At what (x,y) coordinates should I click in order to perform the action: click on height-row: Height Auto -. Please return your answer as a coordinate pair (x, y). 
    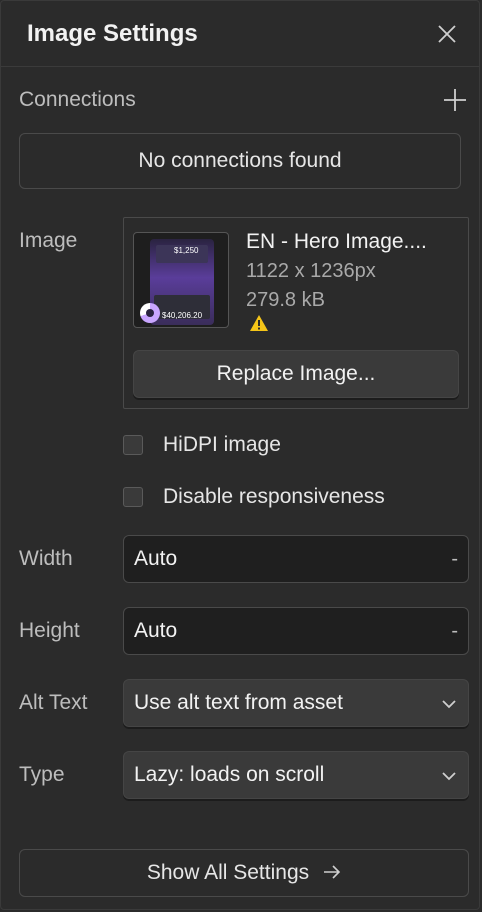
    Looking at the image, I should click on (240, 631).